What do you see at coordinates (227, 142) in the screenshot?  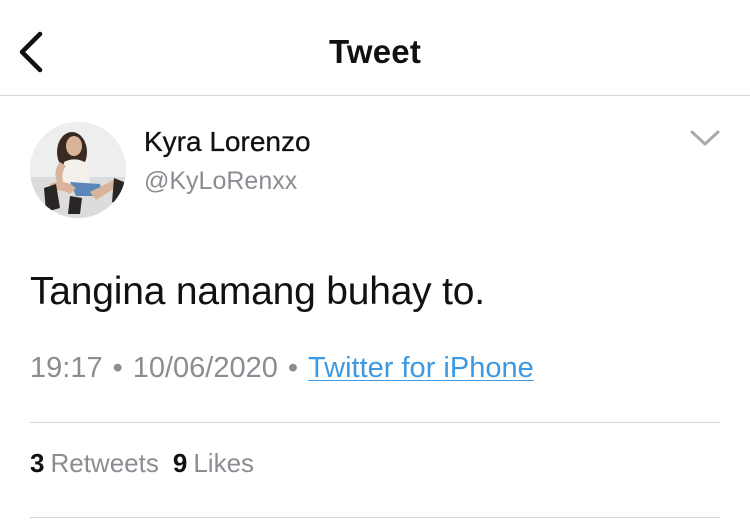 I see `author-name: Kyra Lorenzo` at bounding box center [227, 142].